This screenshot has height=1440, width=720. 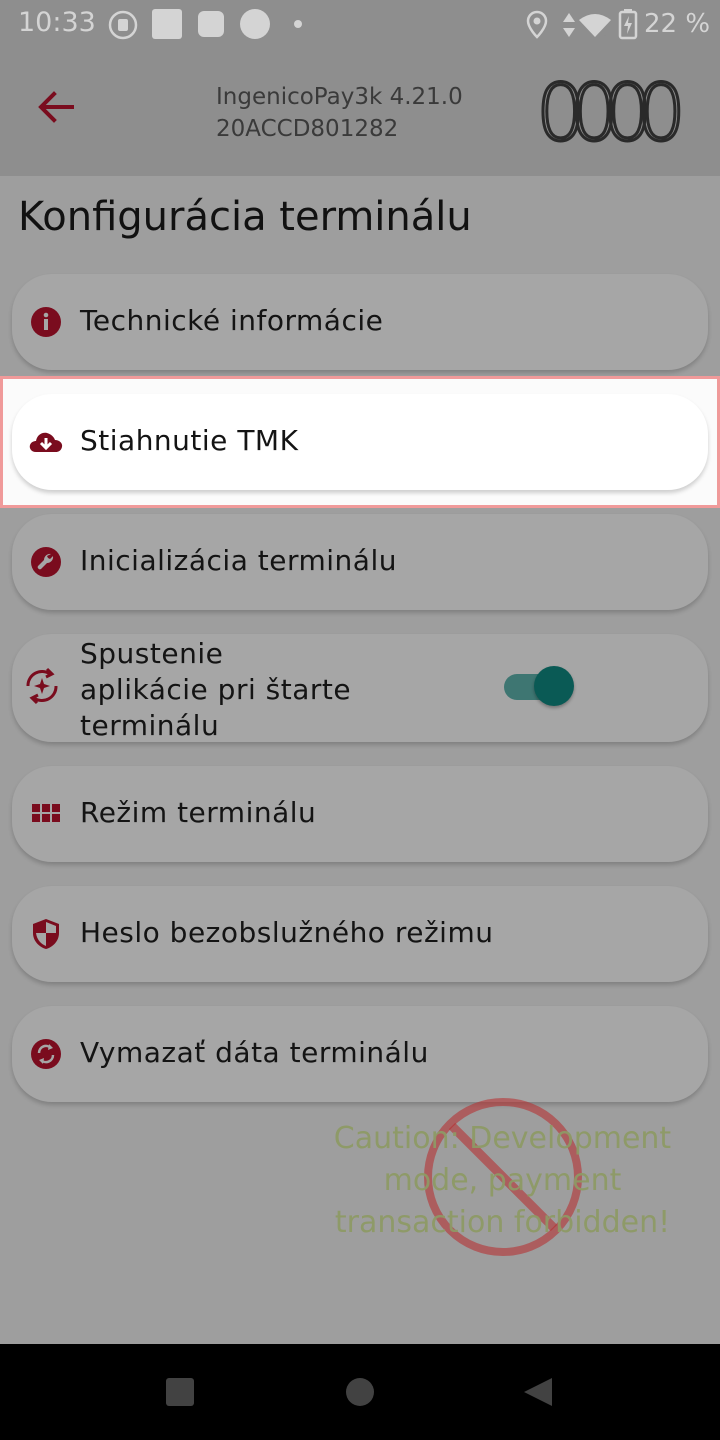 What do you see at coordinates (307, 129) in the screenshot?
I see `device-serial: 20ACCD801282` at bounding box center [307, 129].